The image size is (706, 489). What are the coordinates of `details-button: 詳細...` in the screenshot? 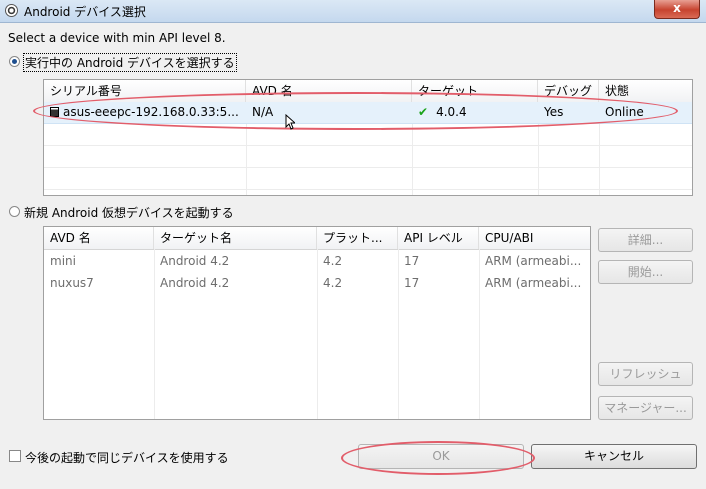 It's located at (645, 240).